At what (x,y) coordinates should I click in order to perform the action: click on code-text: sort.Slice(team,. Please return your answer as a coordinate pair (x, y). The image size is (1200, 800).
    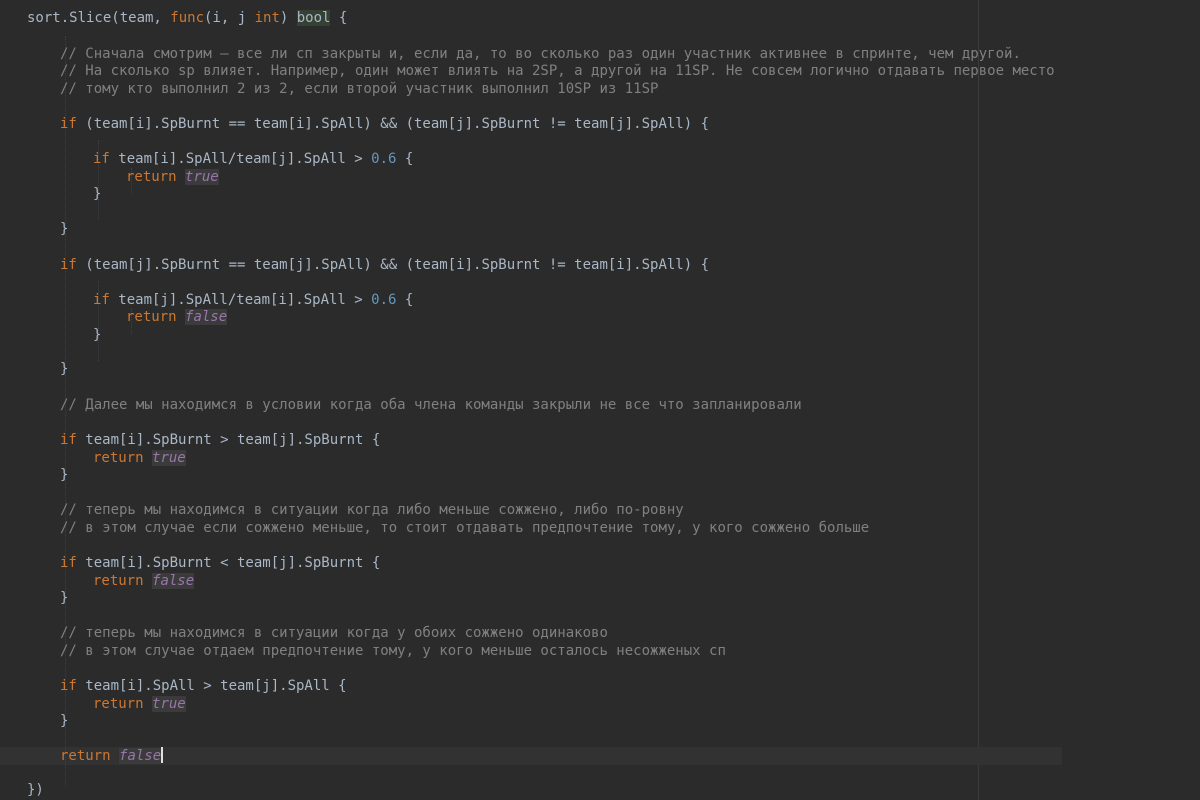
    Looking at the image, I should click on (99, 18).